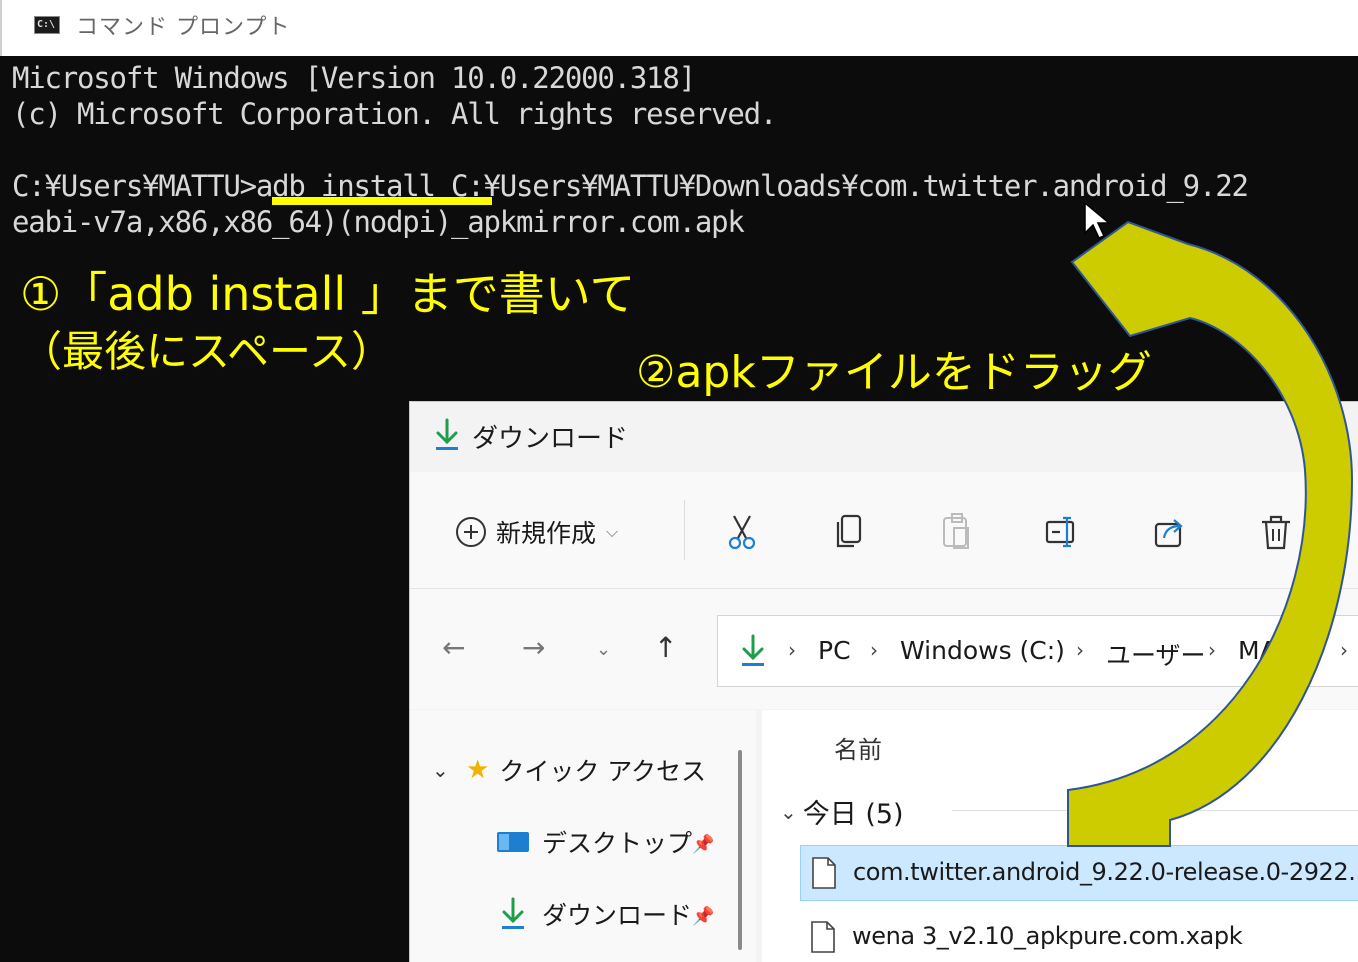 Image resolution: width=1358 pixels, height=962 pixels. What do you see at coordinates (603, 649) in the screenshot?
I see `recent-chevron-icon: ⌄` at bounding box center [603, 649].